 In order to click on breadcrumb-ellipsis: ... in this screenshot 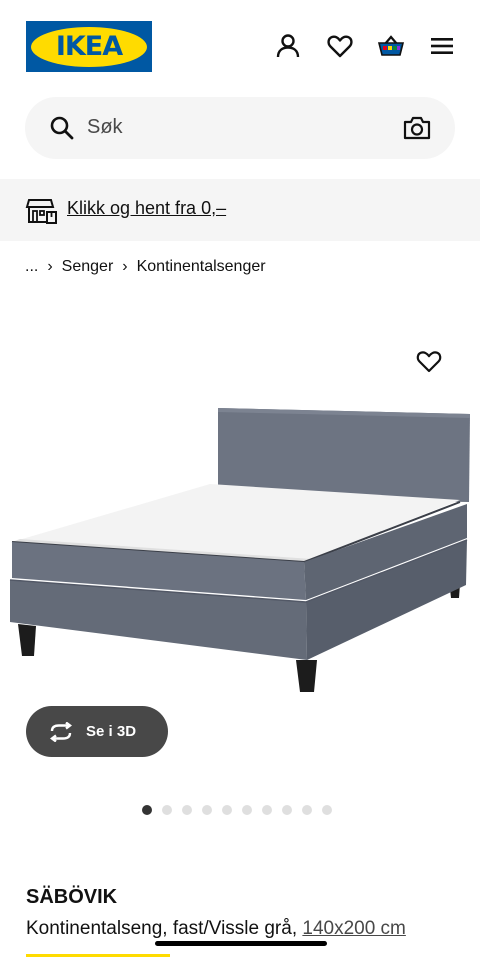, I will do `click(31, 267)`.